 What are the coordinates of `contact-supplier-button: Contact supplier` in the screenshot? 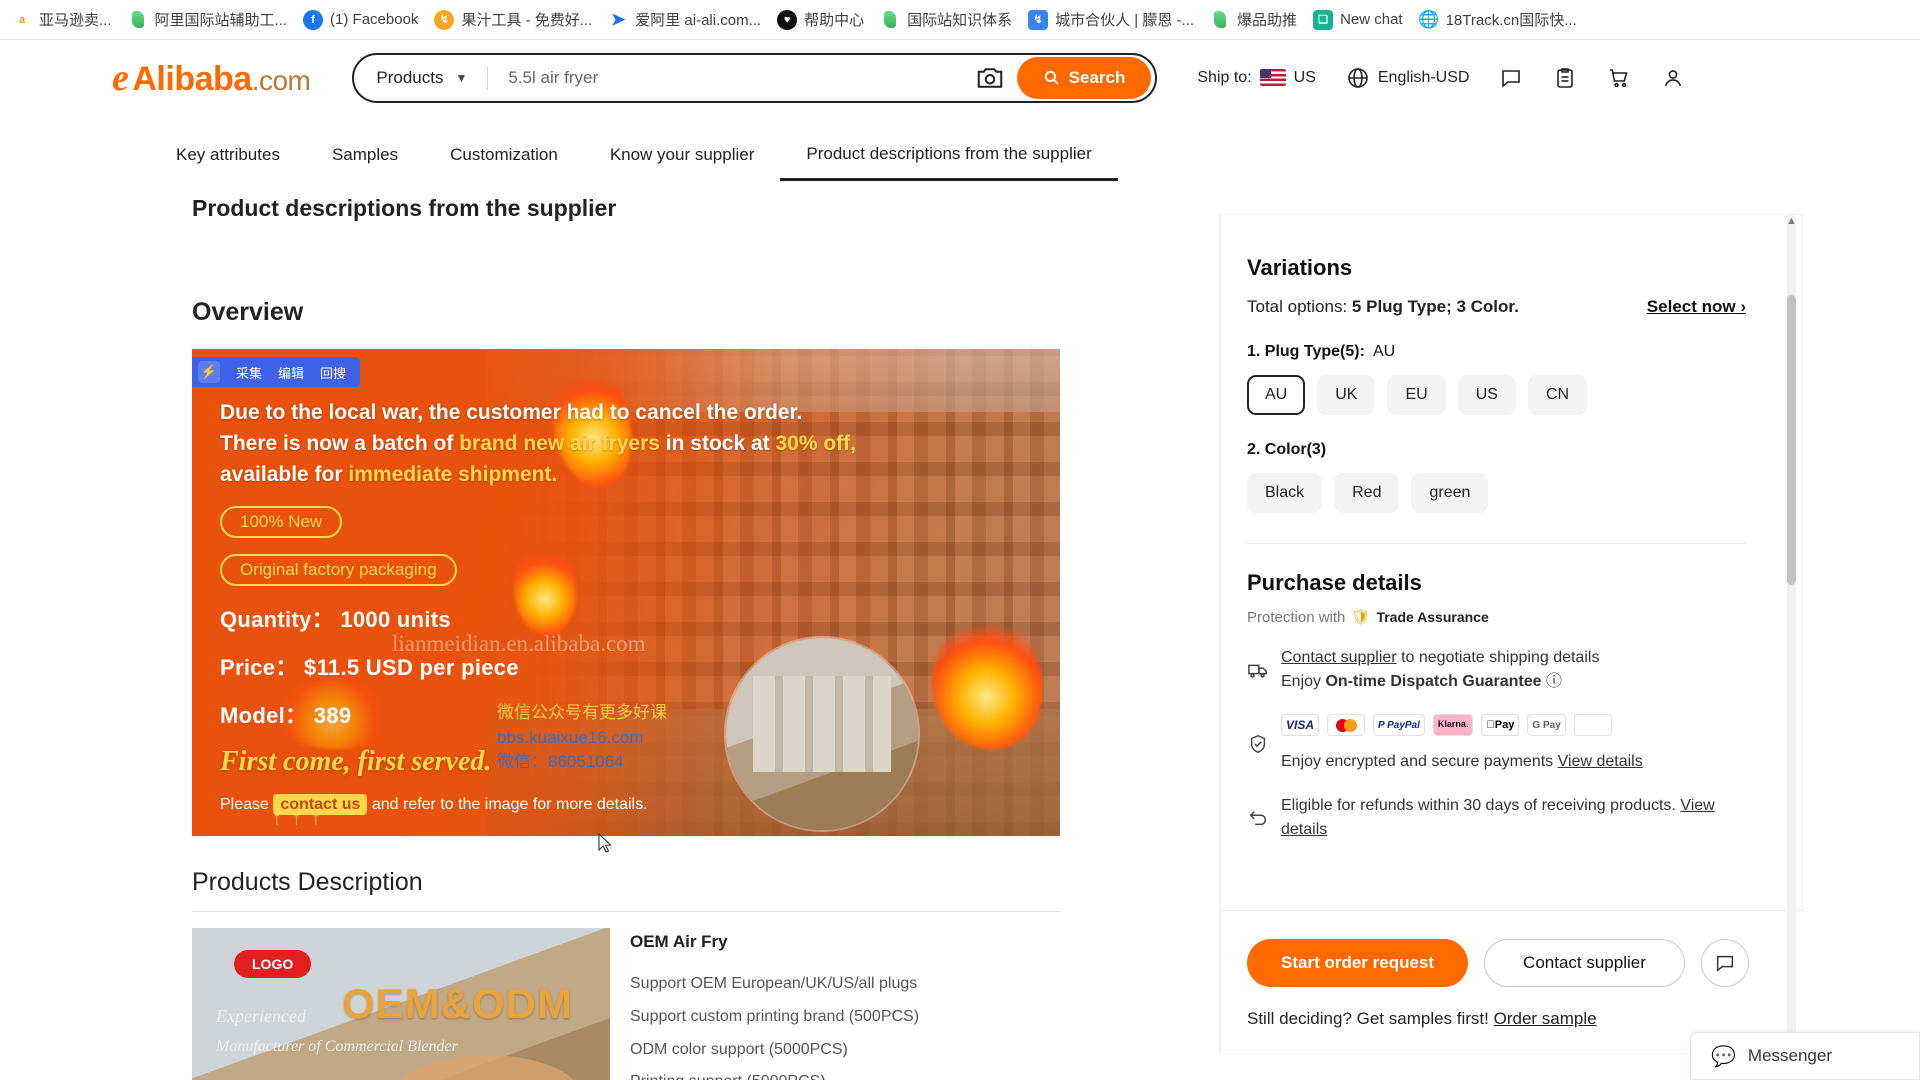 It's located at (1584, 963).